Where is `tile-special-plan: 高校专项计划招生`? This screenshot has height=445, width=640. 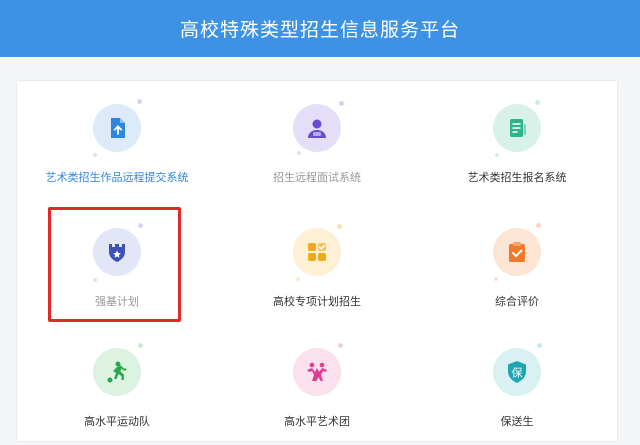 tile-special-plan: 高校专项计划招生 is located at coordinates (317, 265).